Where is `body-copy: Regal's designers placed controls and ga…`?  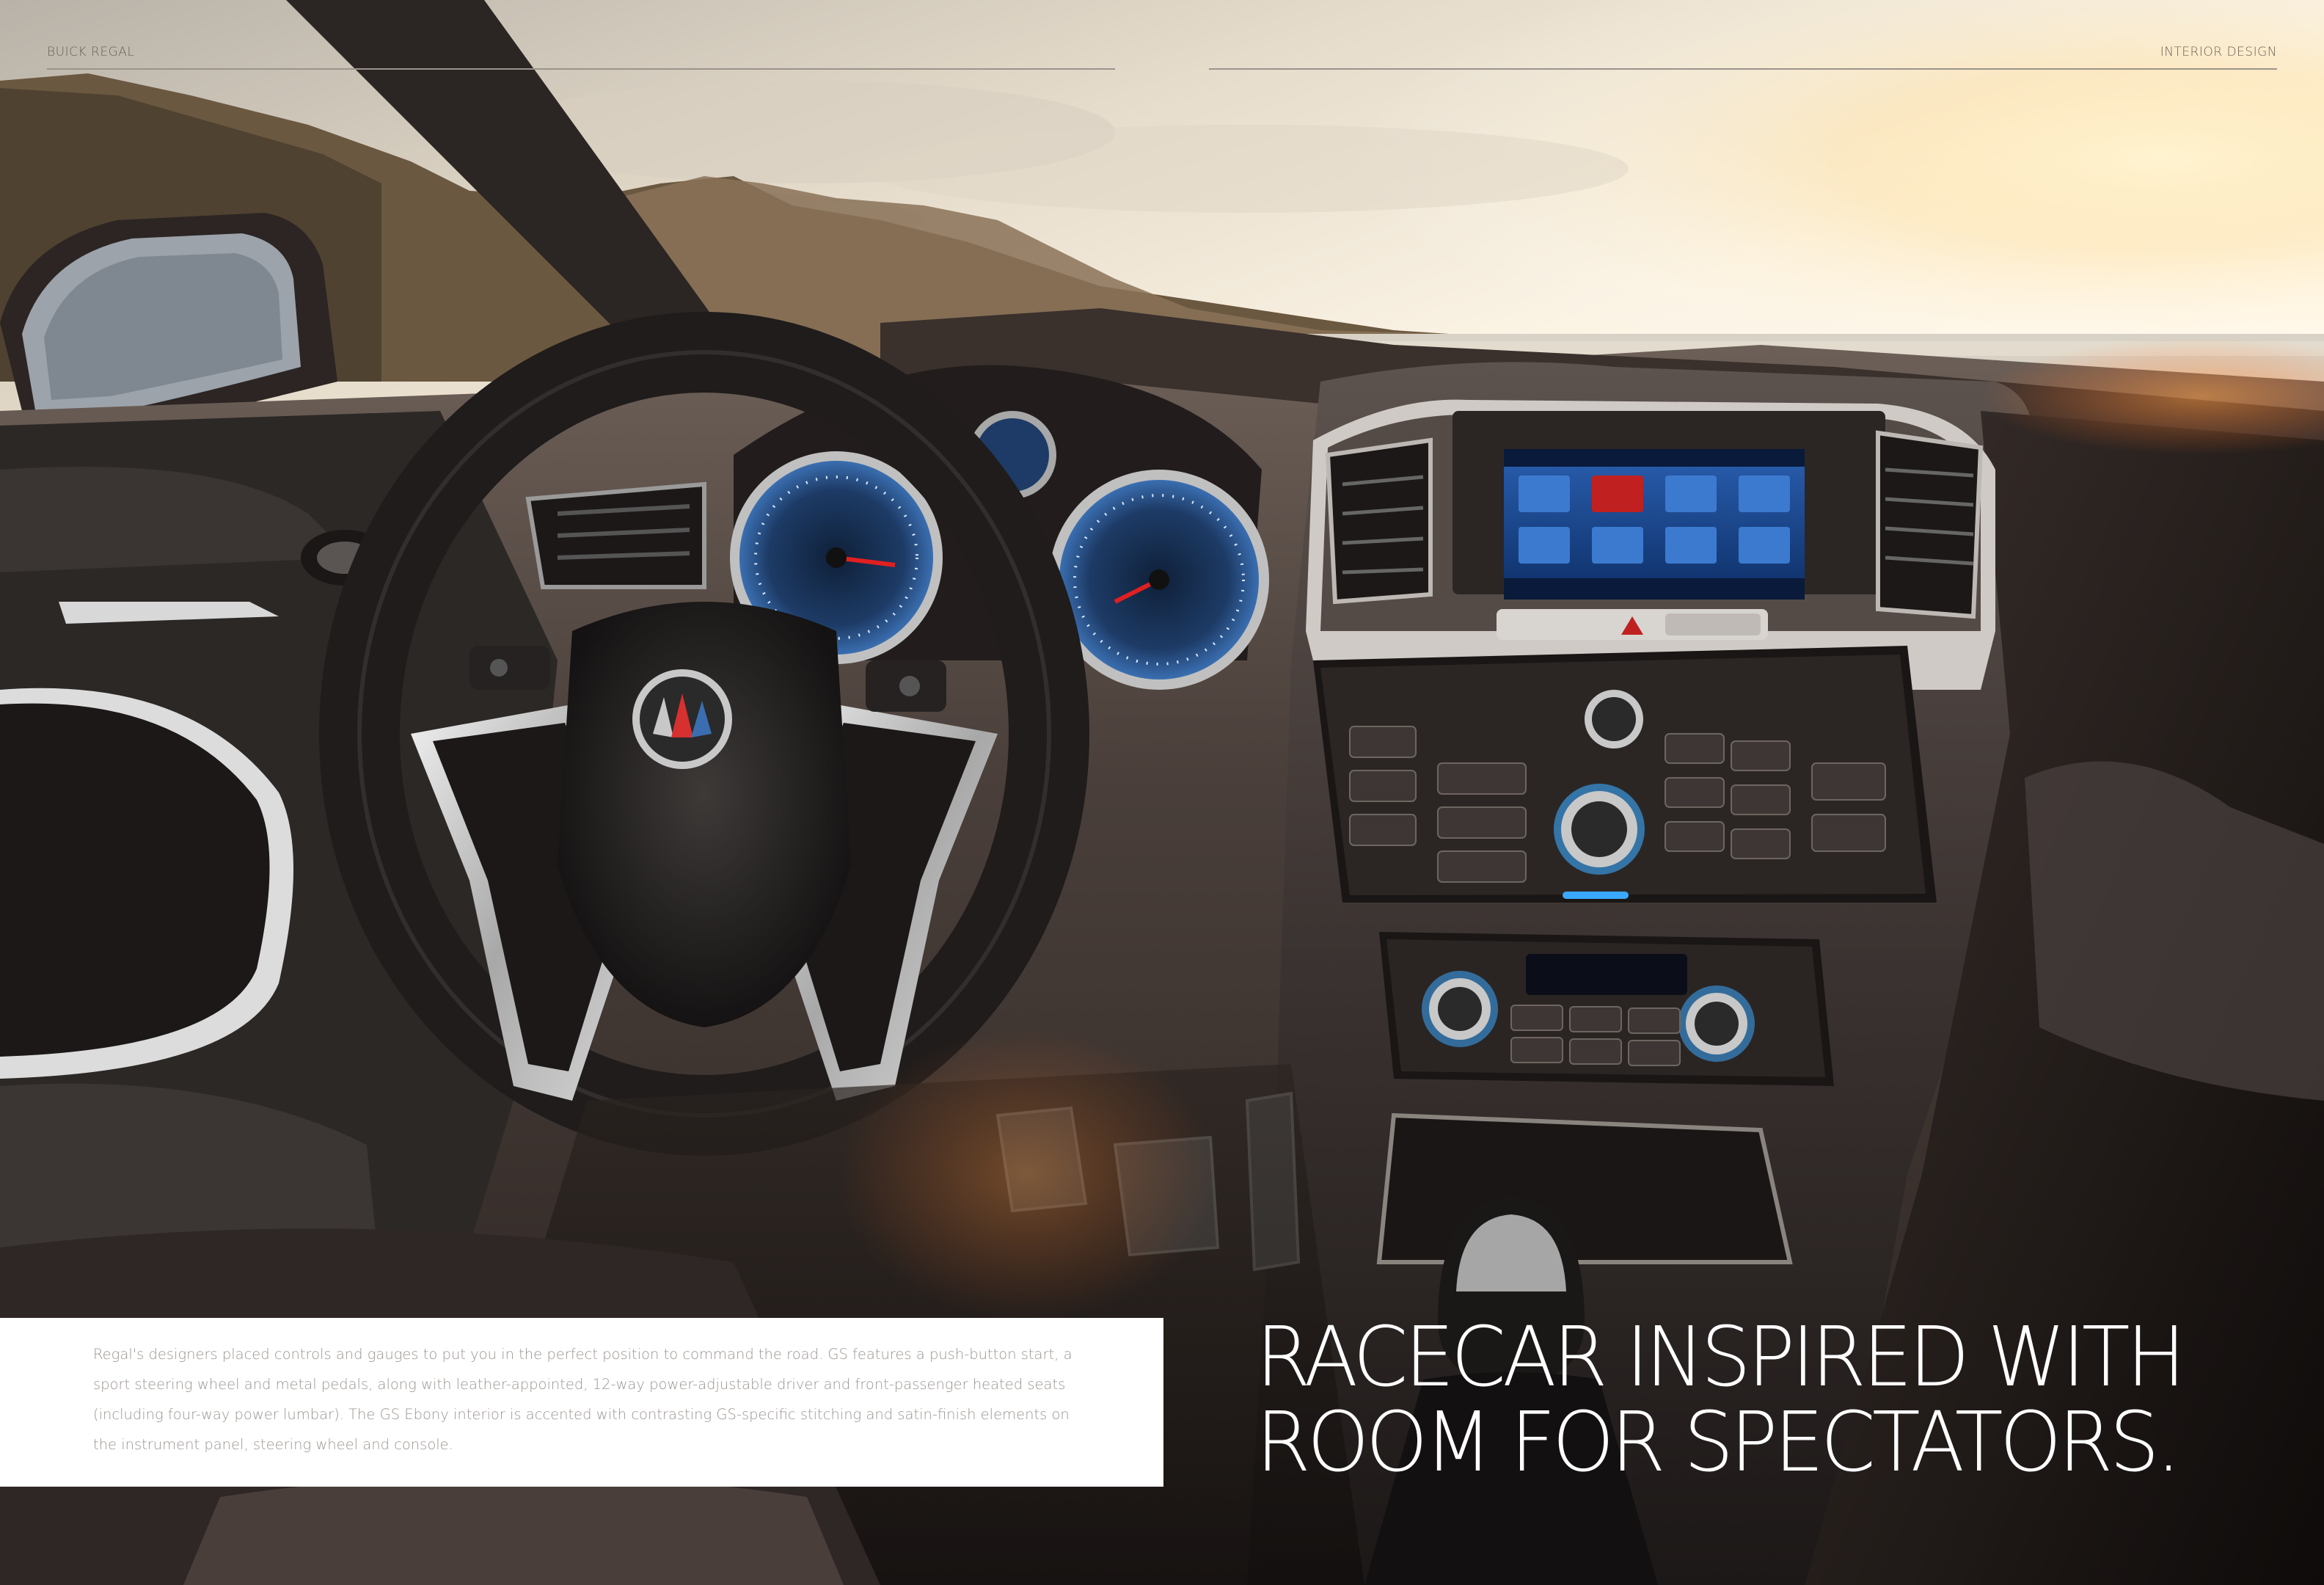 body-copy: Regal's designers placed controls and ga… is located at coordinates (583, 1399).